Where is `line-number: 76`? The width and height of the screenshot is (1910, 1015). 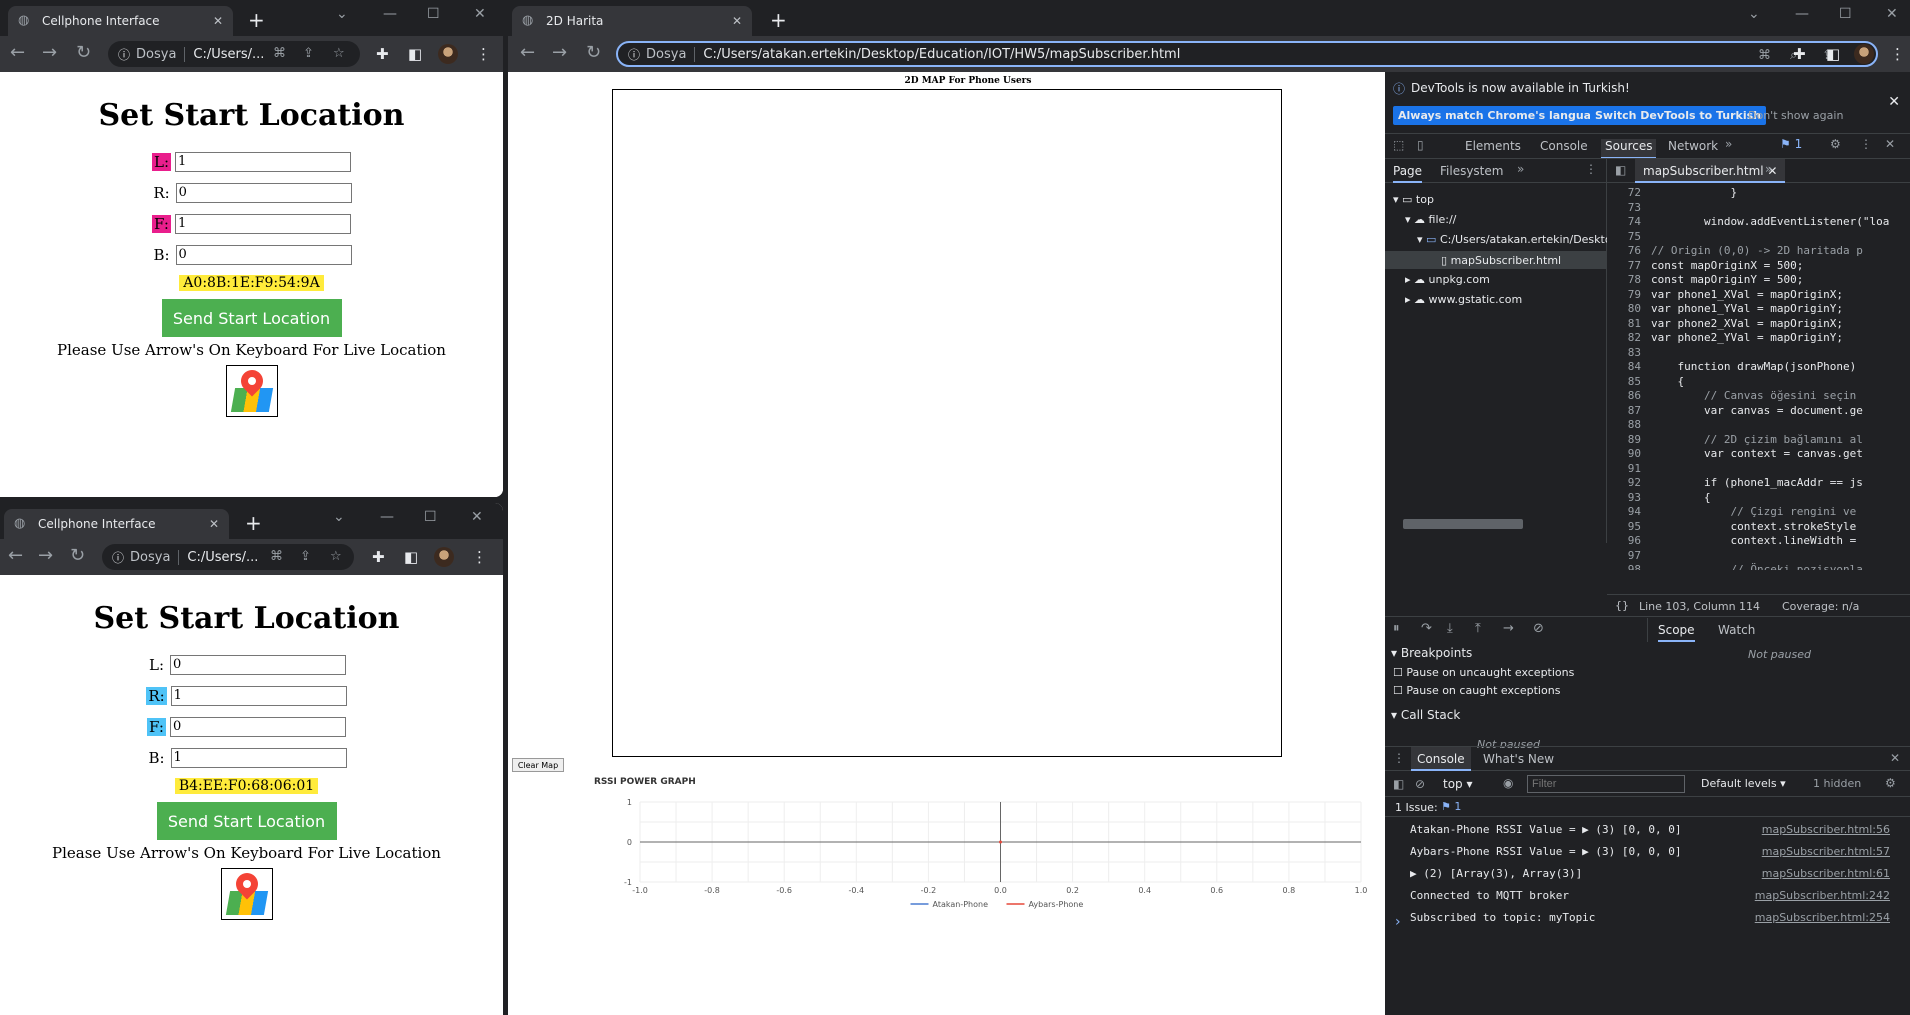
line-number: 76 is located at coordinates (1624, 250).